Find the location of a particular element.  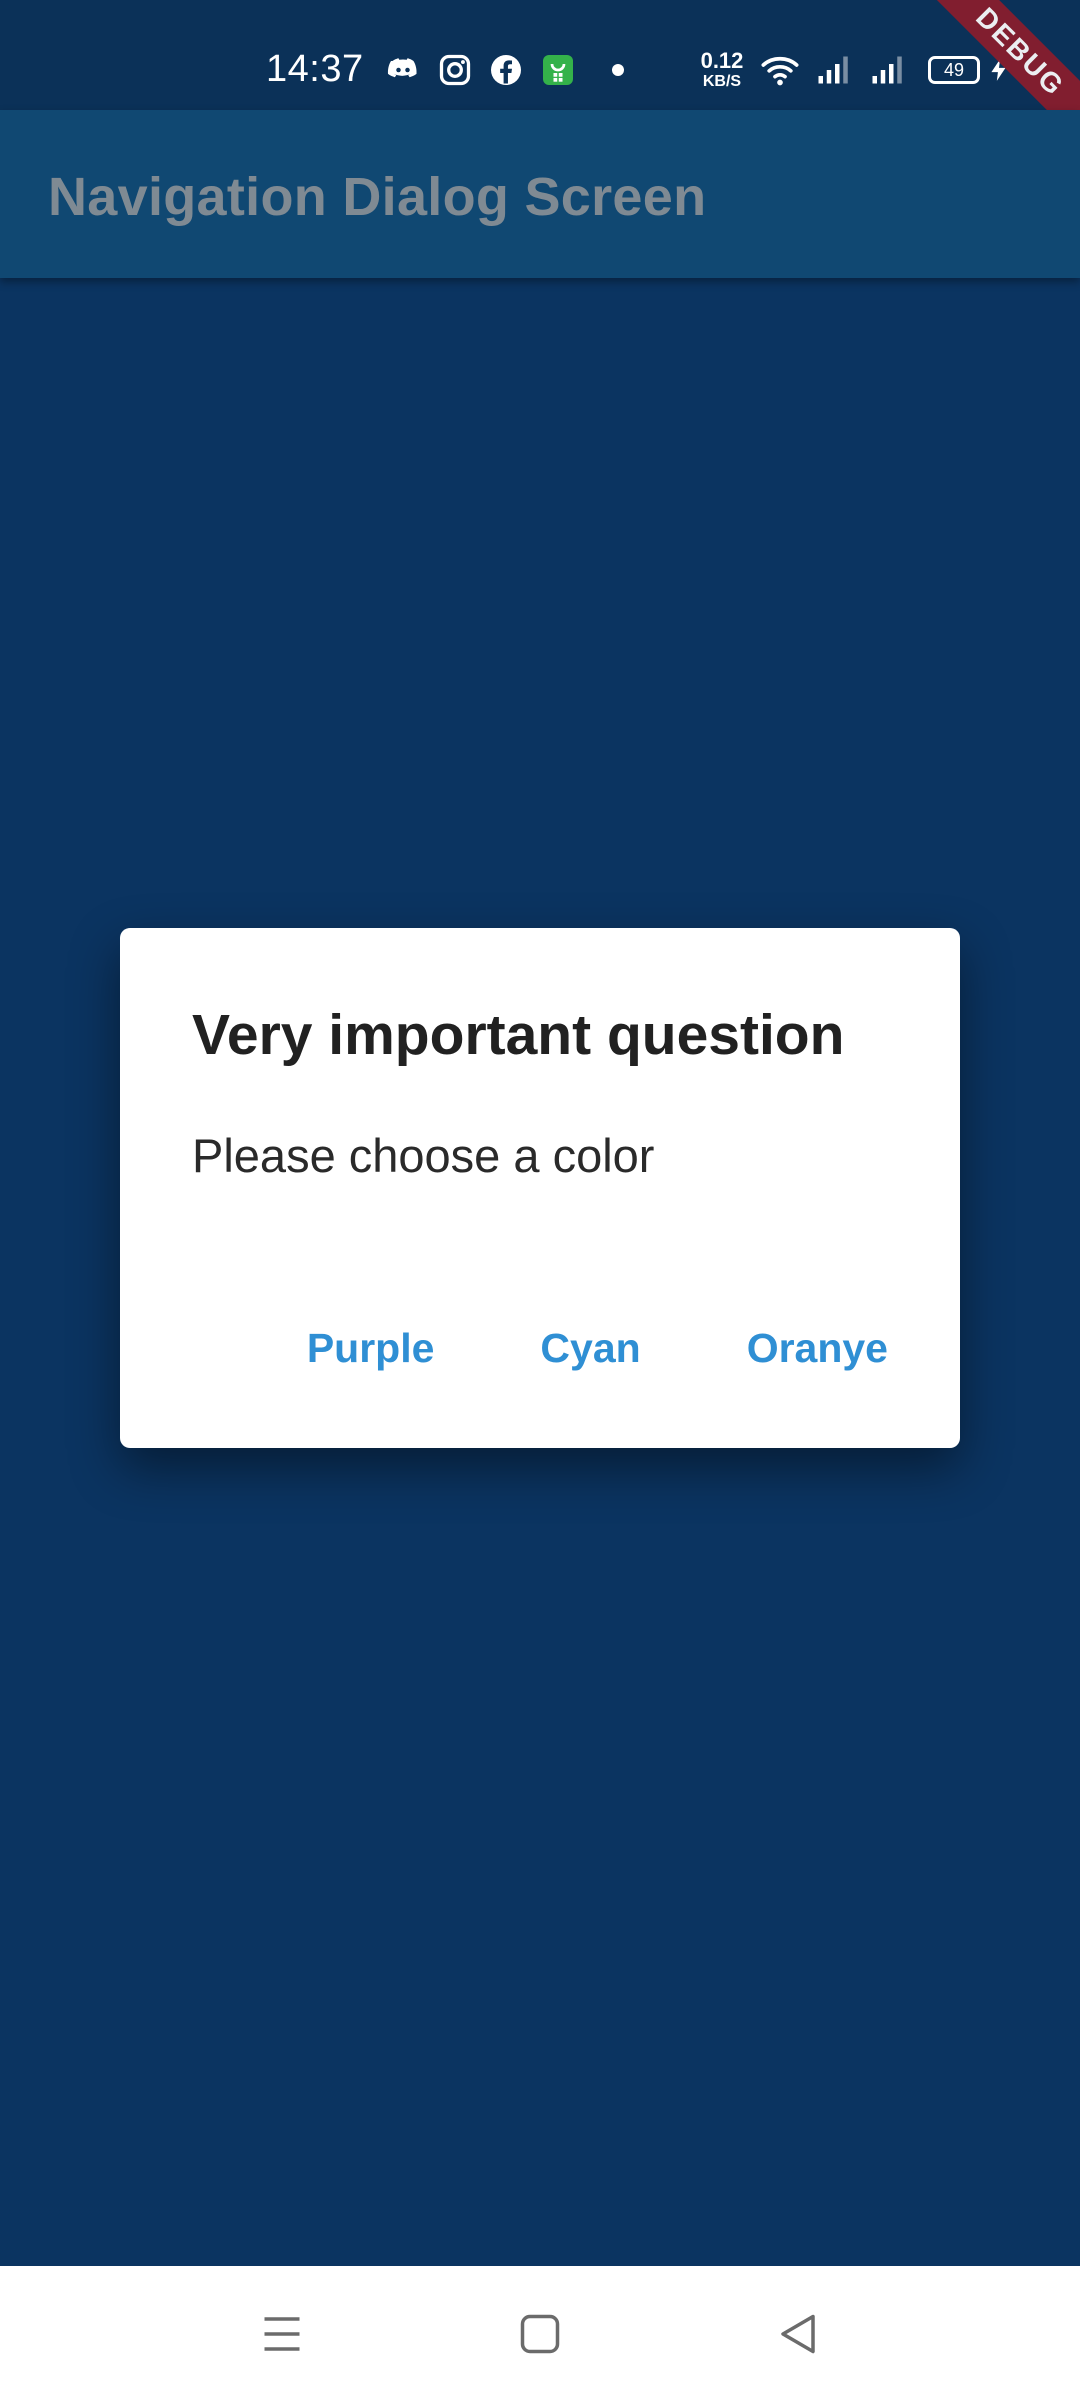

wifi-icon is located at coordinates (780, 70).